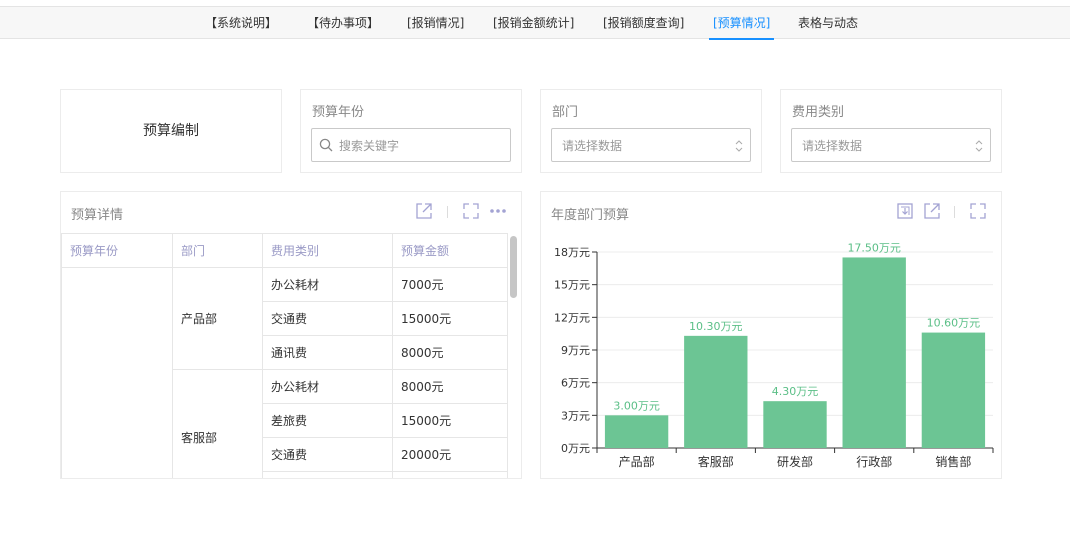 The image size is (1070, 540). Describe the element at coordinates (117, 372) in the screenshot. I see `year-cell` at that location.